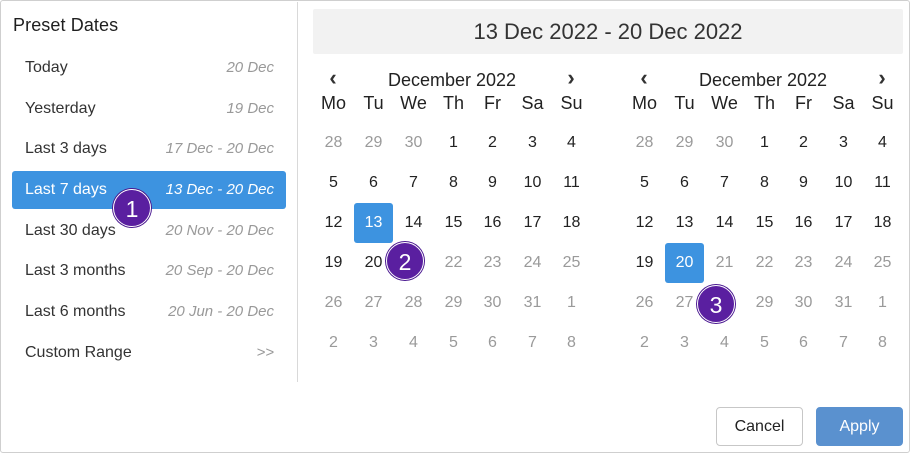 The width and height of the screenshot is (910, 453). I want to click on callout-badge-1: 1, so click(132, 208).